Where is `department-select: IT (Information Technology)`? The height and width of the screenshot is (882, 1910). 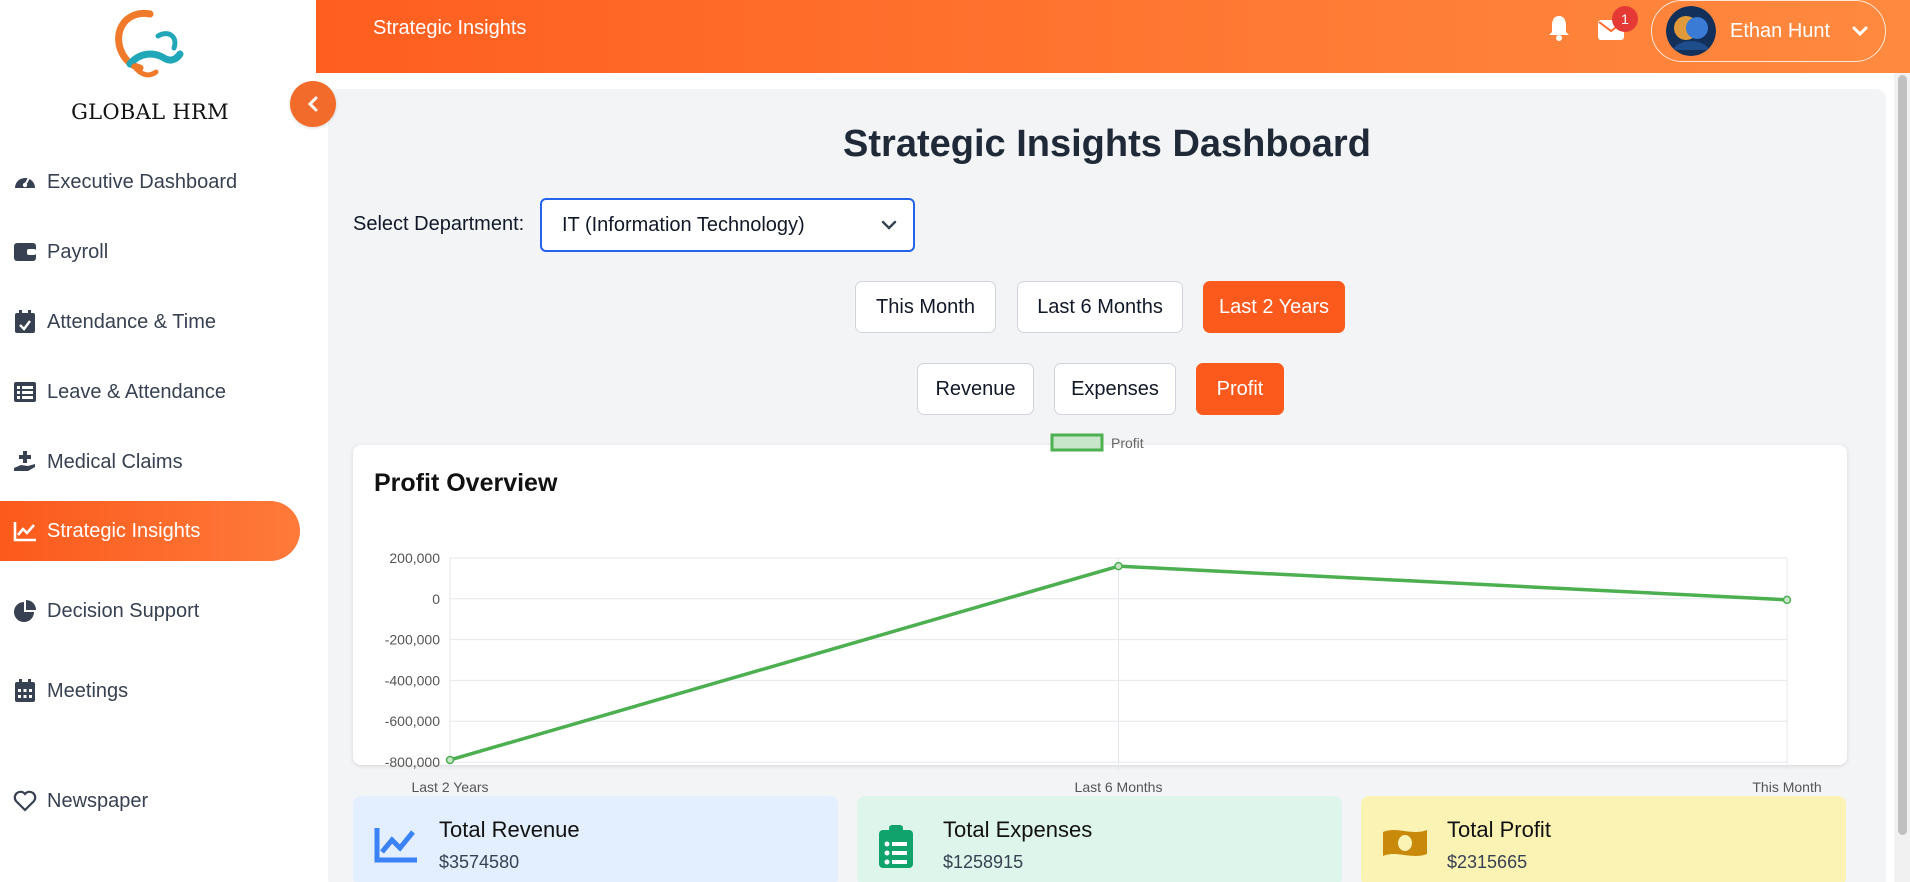 department-select: IT (Information Technology) is located at coordinates (727, 225).